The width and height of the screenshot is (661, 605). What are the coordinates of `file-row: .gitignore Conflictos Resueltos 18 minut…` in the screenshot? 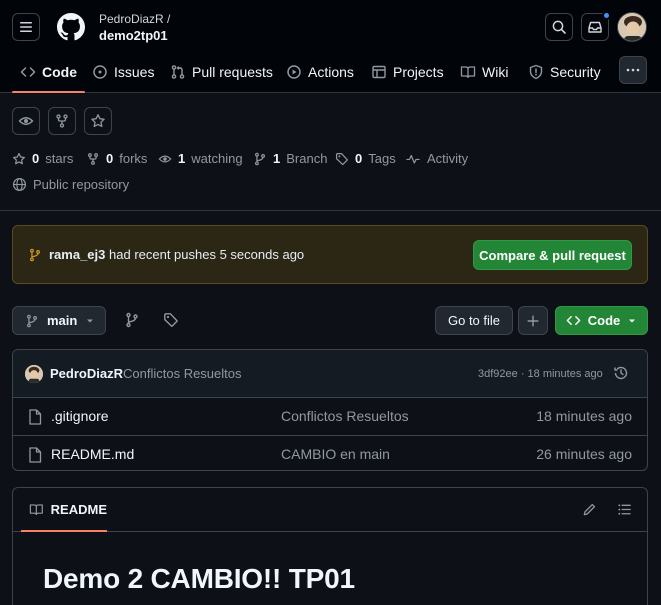 It's located at (330, 416).